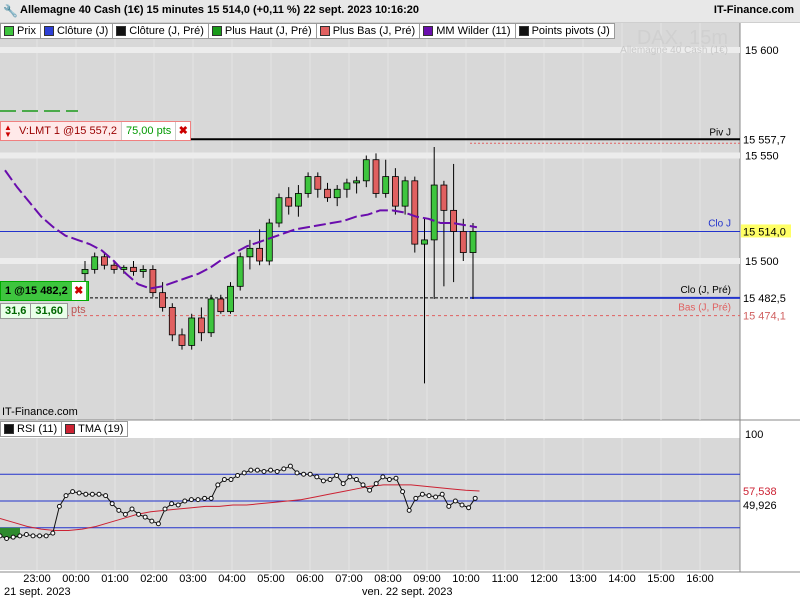 The height and width of the screenshot is (600, 800). Describe the element at coordinates (754, 435) in the screenshot. I see `rsi-axis-top: 100` at that location.